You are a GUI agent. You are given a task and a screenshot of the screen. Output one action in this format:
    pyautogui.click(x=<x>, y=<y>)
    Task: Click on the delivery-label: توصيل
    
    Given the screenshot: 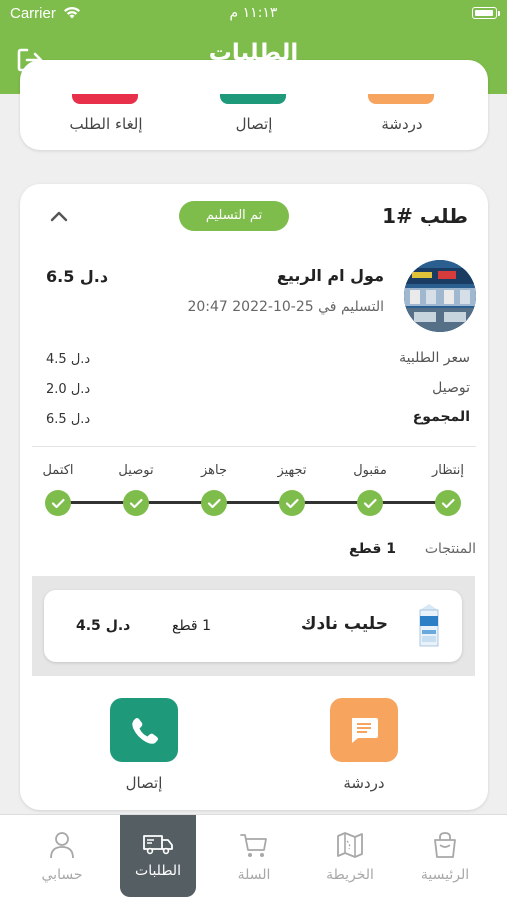 What is the action you would take?
    pyautogui.click(x=451, y=388)
    